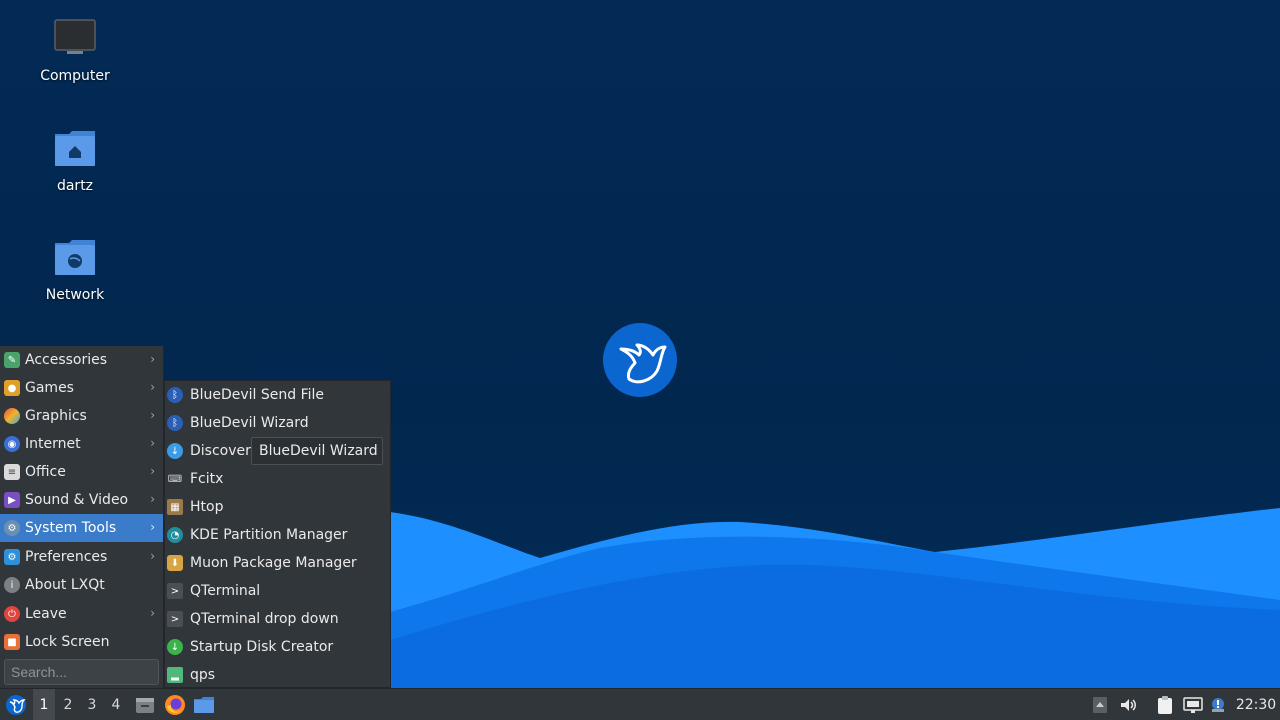 This screenshot has height=720, width=1280. I want to click on info-icon: i, so click(12, 585).